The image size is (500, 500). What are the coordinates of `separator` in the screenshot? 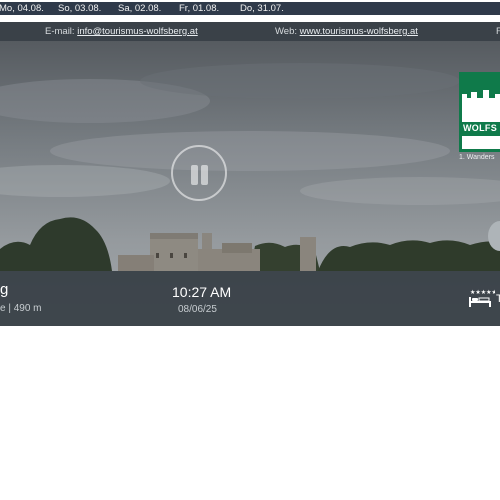 It's located at (250, 18).